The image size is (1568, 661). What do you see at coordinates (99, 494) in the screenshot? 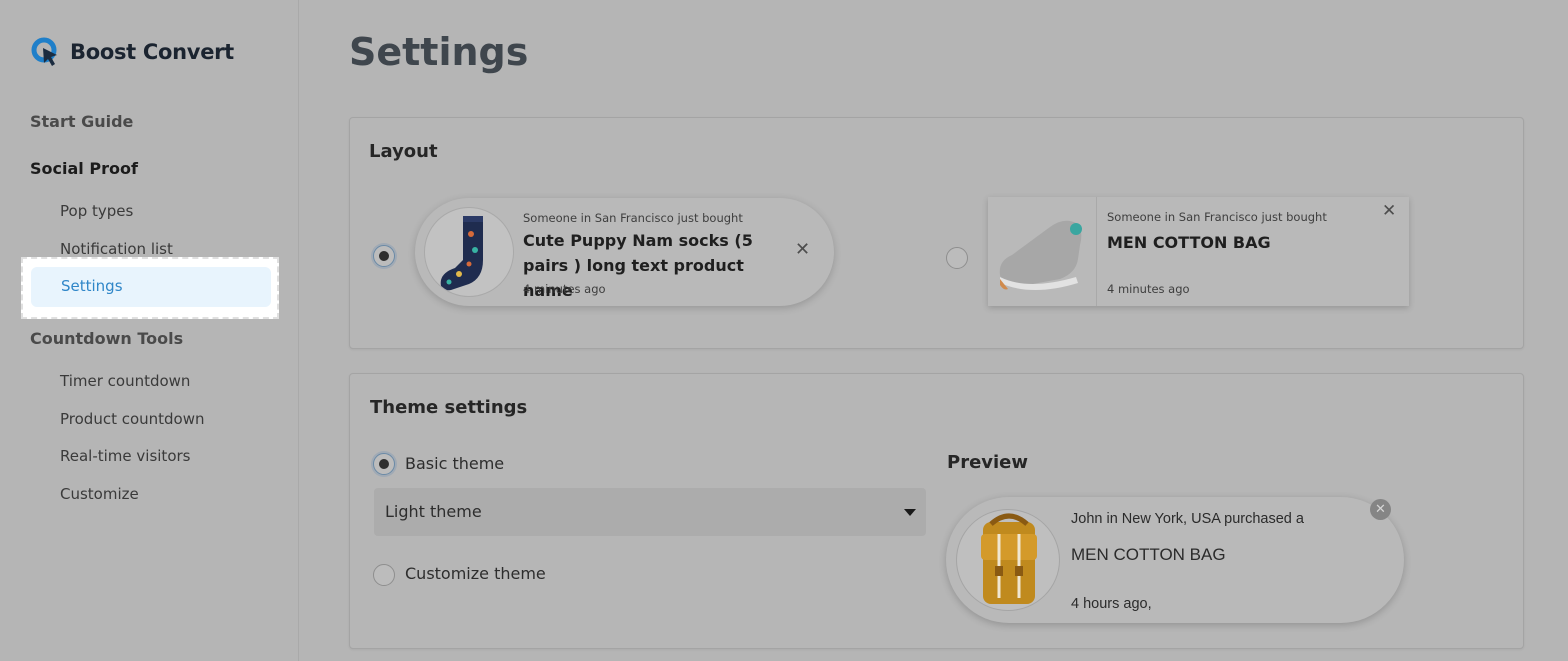
I see `nav-customize: Customize` at bounding box center [99, 494].